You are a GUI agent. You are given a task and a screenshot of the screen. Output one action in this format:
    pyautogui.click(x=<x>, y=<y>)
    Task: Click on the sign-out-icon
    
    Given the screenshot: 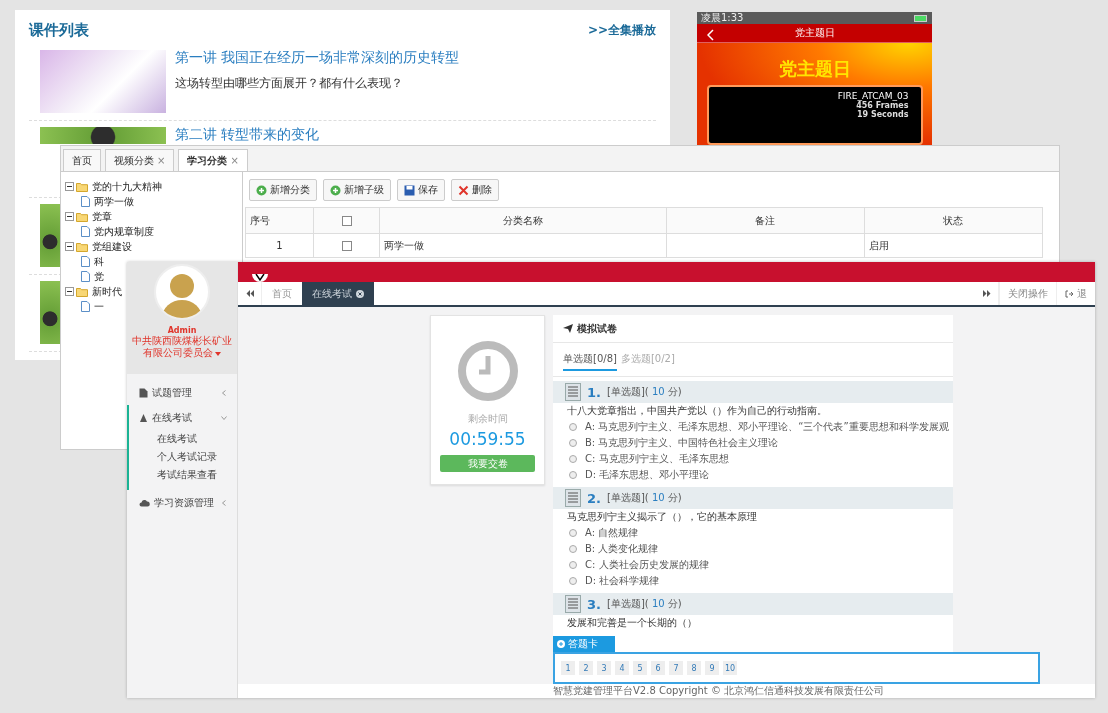 What is the action you would take?
    pyautogui.click(x=1069, y=293)
    